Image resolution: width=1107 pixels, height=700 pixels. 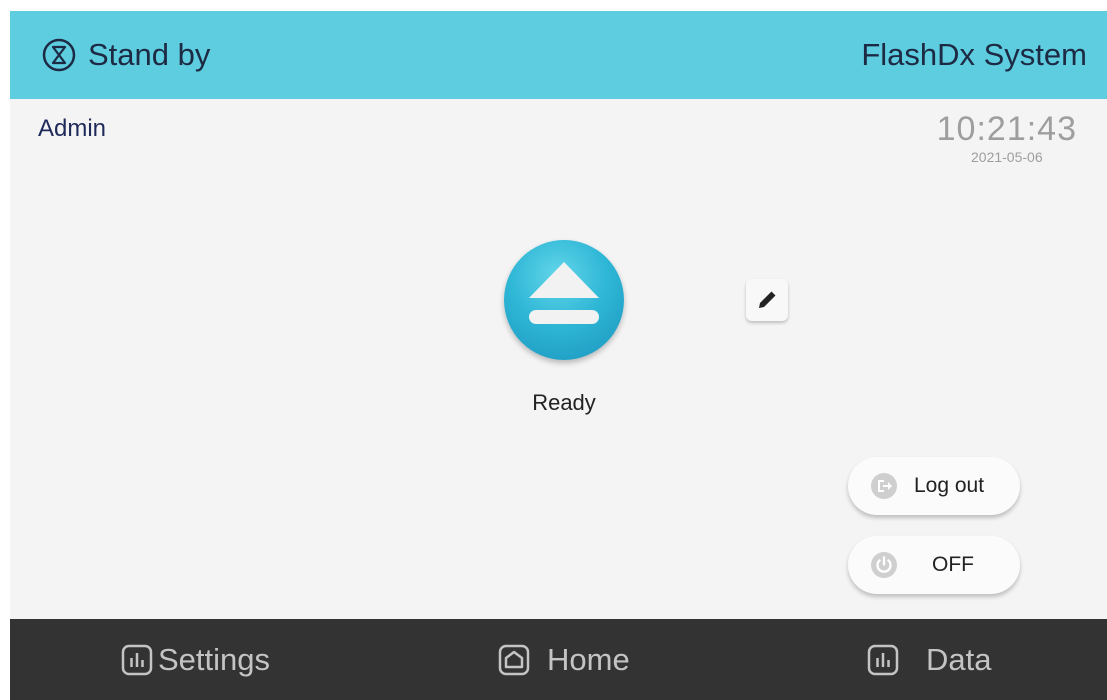 What do you see at coordinates (564, 293) in the screenshot?
I see `eject-icon` at bounding box center [564, 293].